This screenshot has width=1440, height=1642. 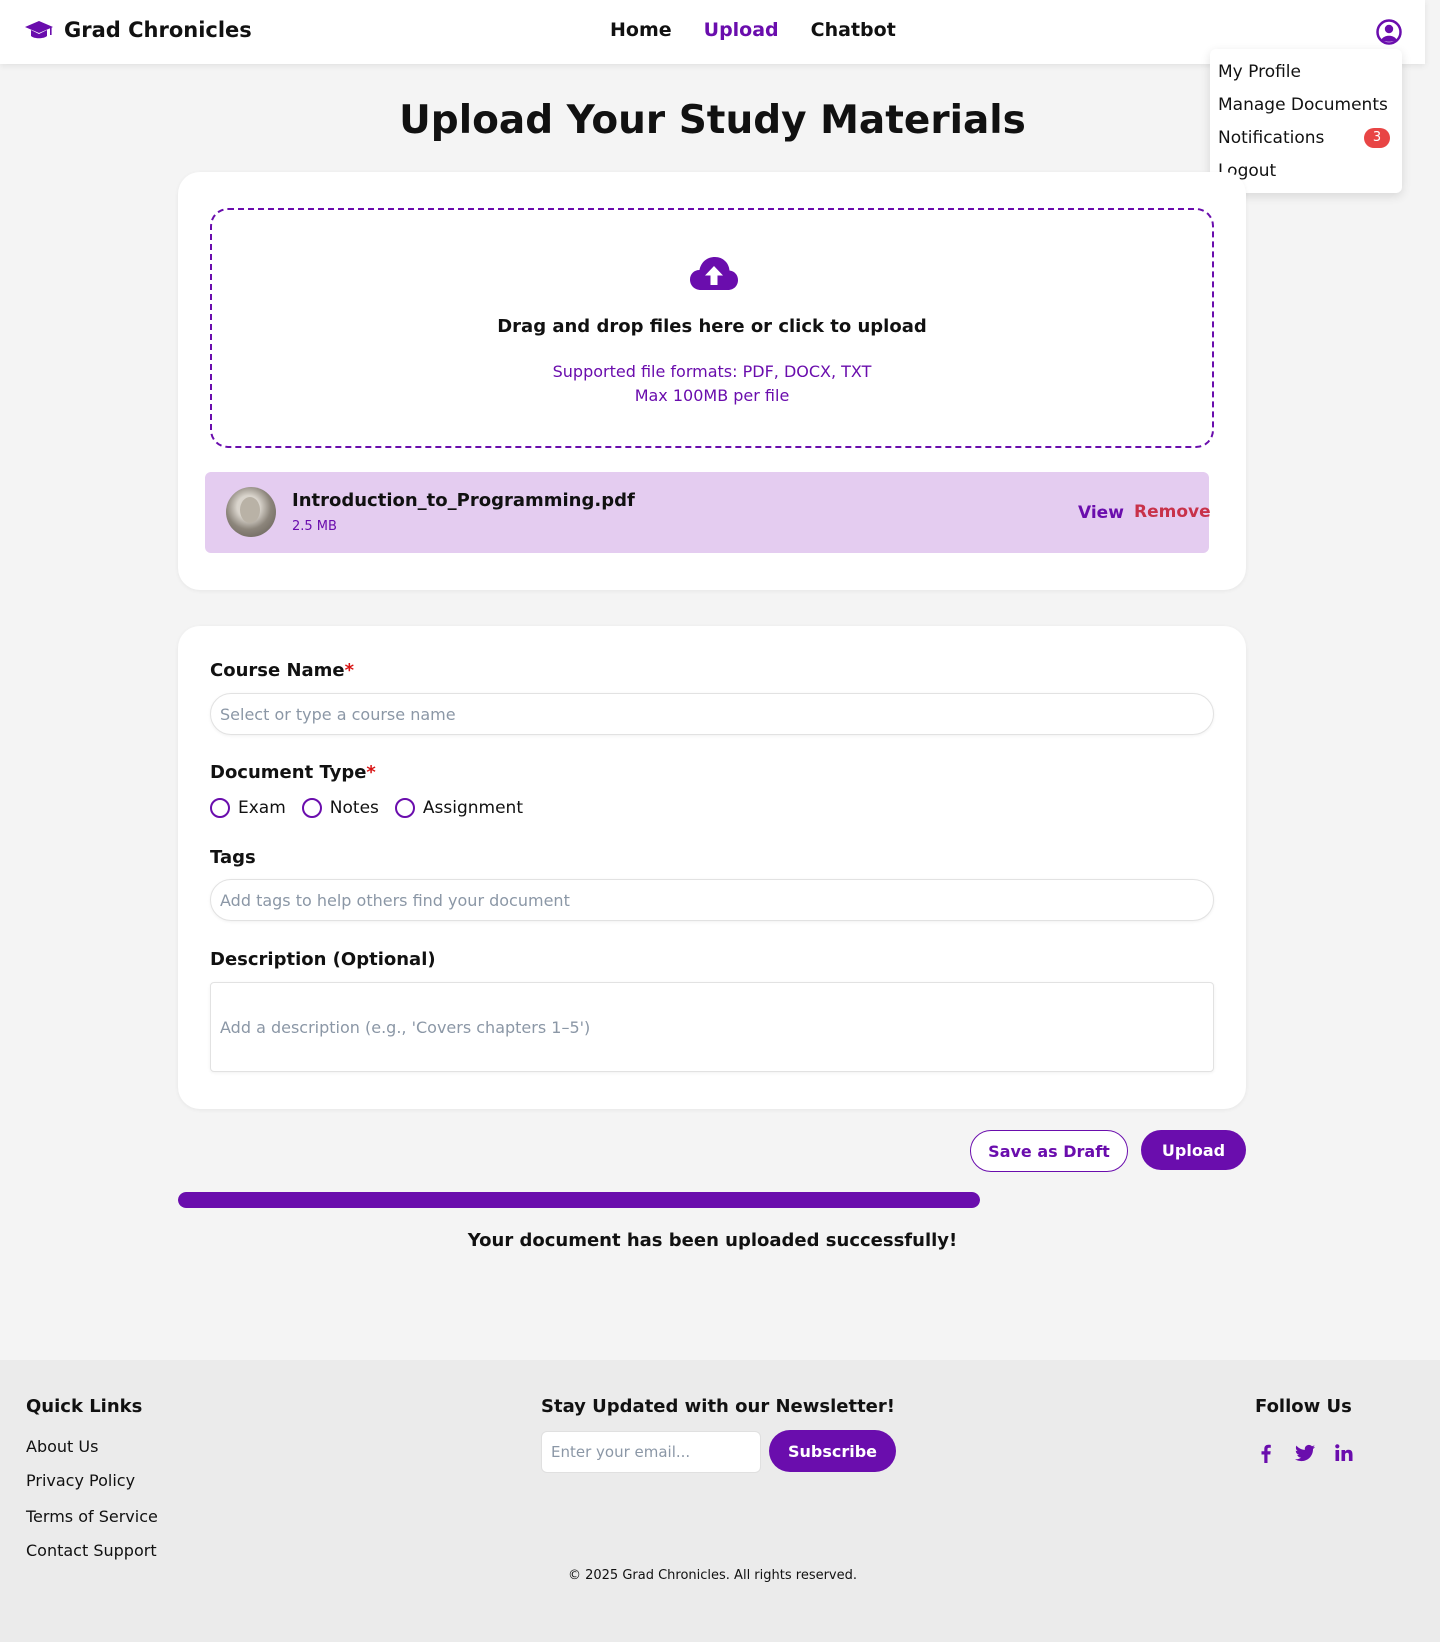 I want to click on supported-formats-text: Supported file formats: PDF, DOCX, TXT, so click(x=712, y=371).